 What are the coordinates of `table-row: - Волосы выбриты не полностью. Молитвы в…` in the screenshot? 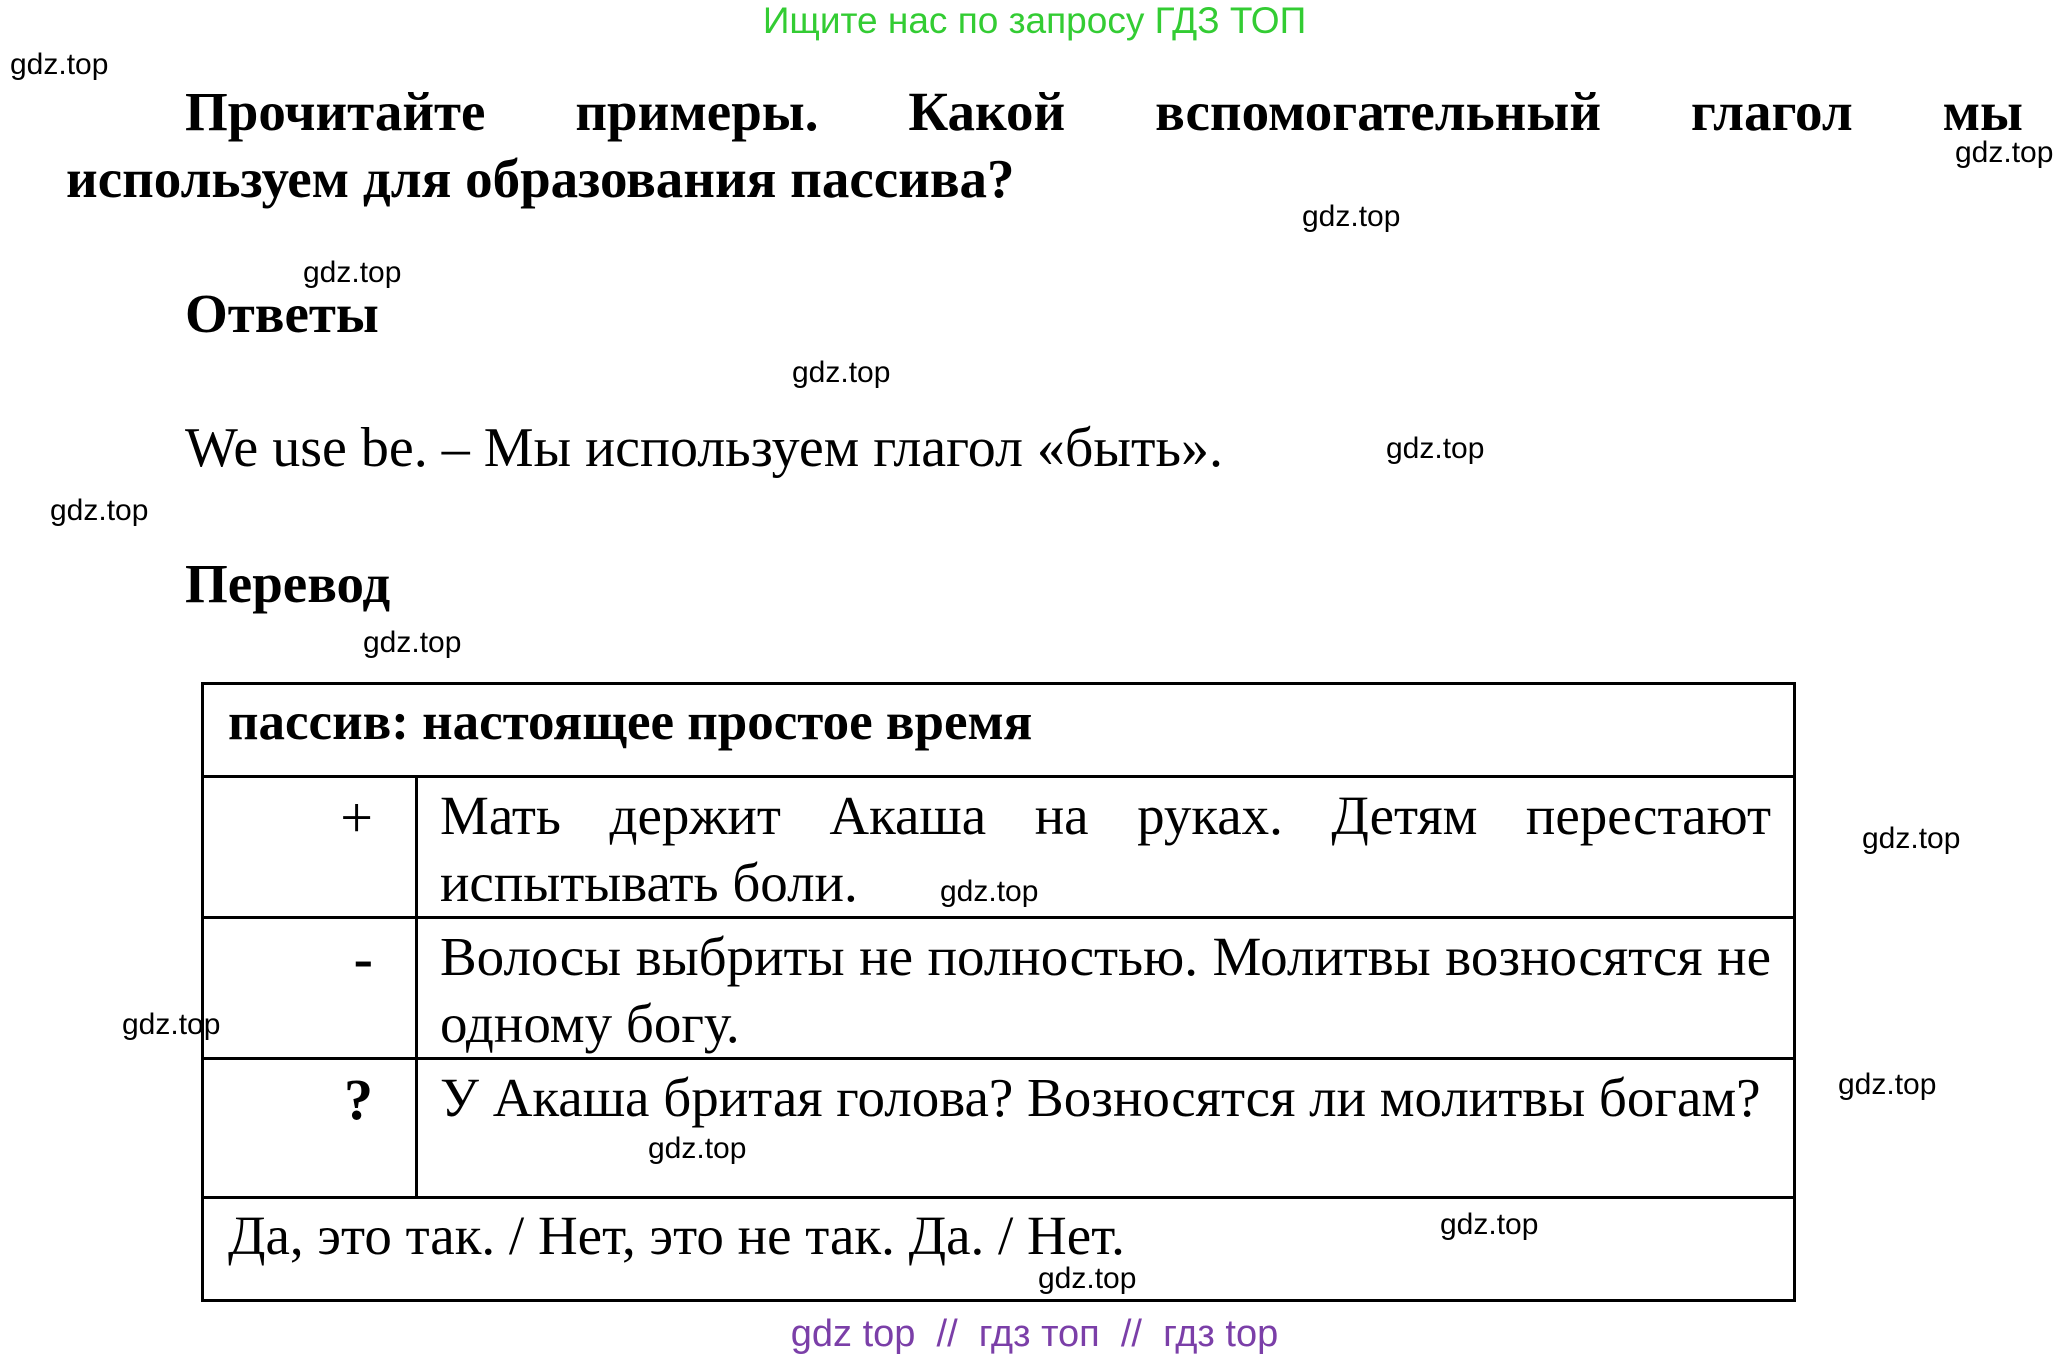 It's located at (998, 988).